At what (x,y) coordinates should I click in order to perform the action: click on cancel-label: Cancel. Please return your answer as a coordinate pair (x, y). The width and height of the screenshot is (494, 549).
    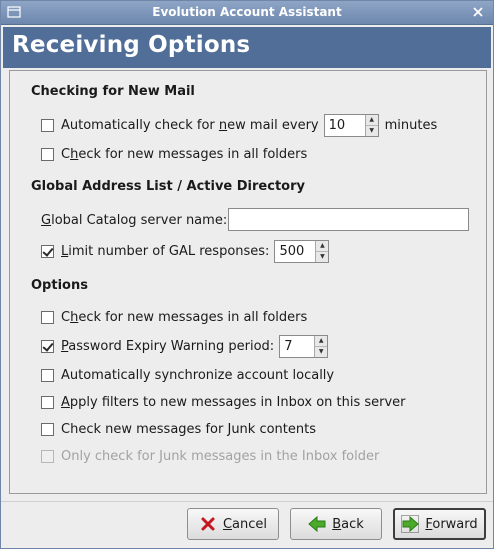
    Looking at the image, I should click on (245, 524).